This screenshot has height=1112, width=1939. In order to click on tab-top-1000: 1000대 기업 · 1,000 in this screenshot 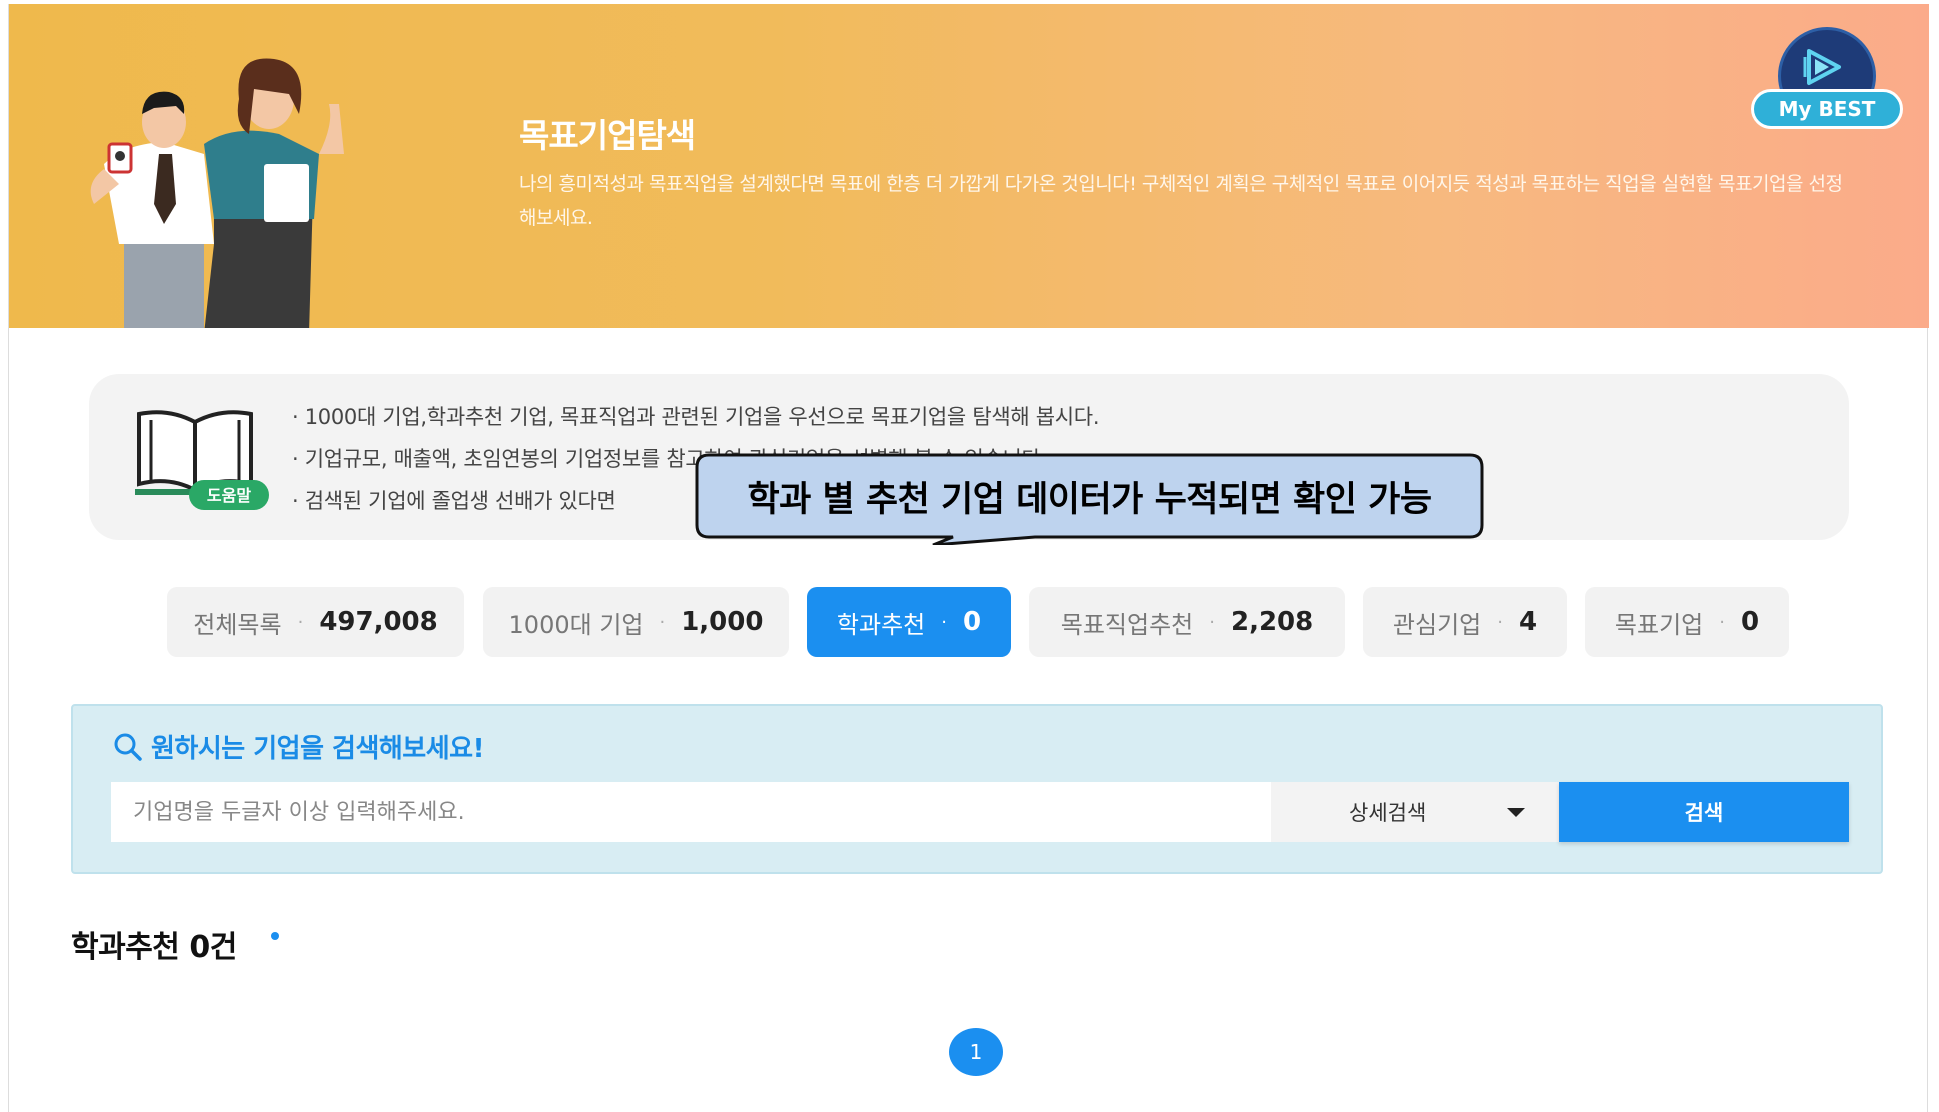, I will do `click(636, 622)`.